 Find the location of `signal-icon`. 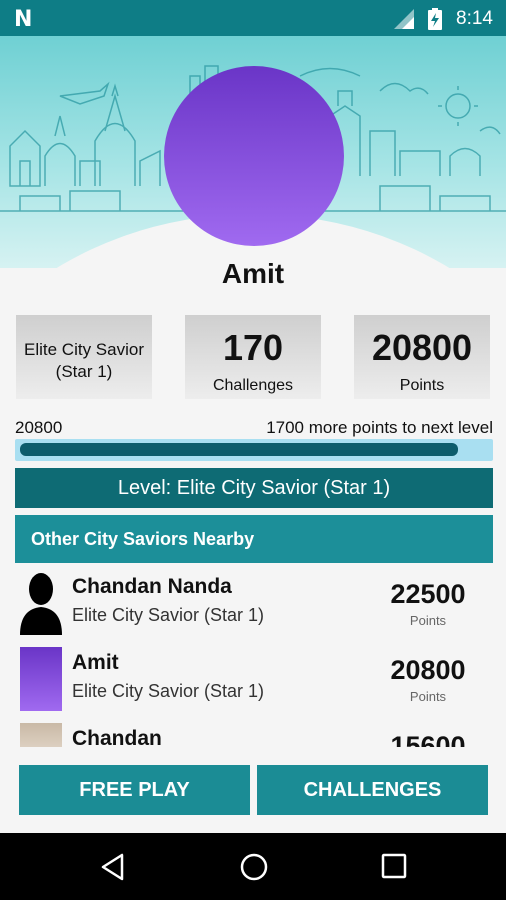

signal-icon is located at coordinates (404, 19).